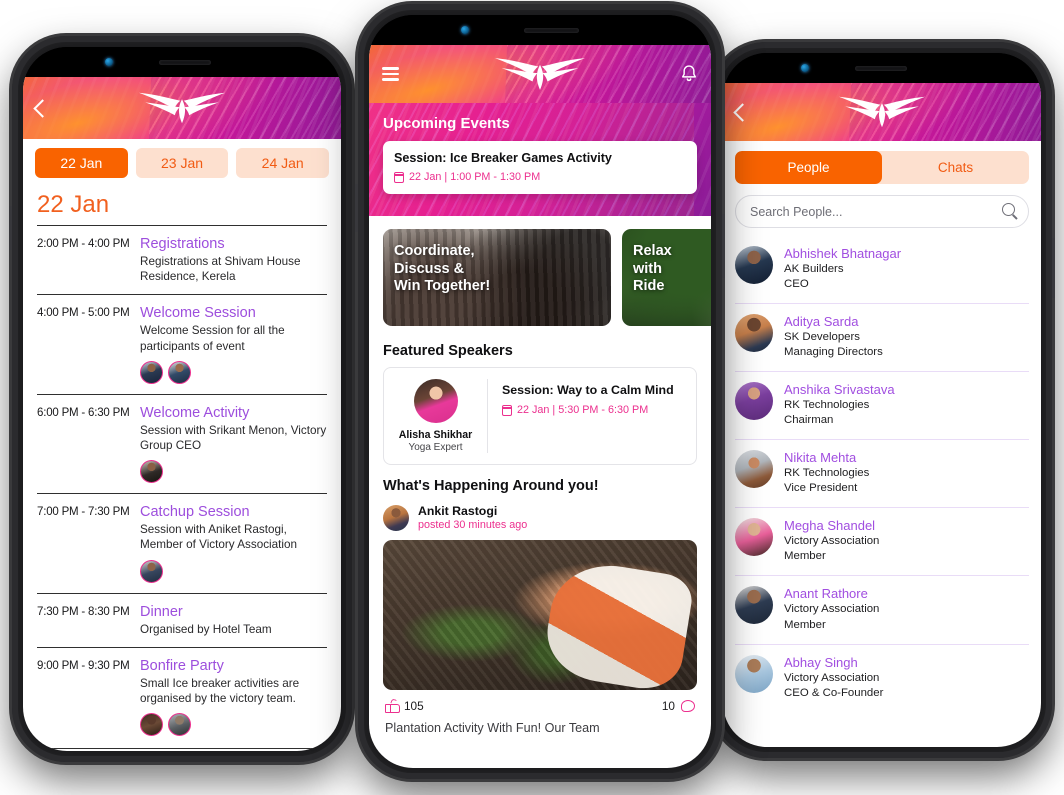  Describe the element at coordinates (540, 521) in the screenshot. I see `post-author-row: Ankit Rastogi posted 30 minutes ago` at that location.